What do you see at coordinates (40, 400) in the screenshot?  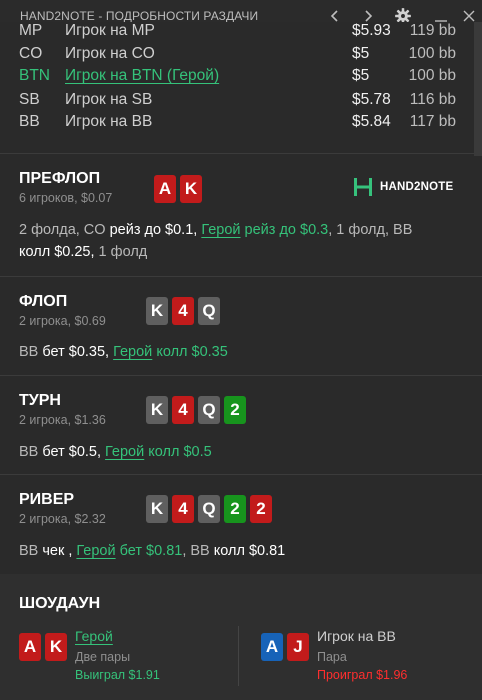 I see `turn-title: ТУРН` at bounding box center [40, 400].